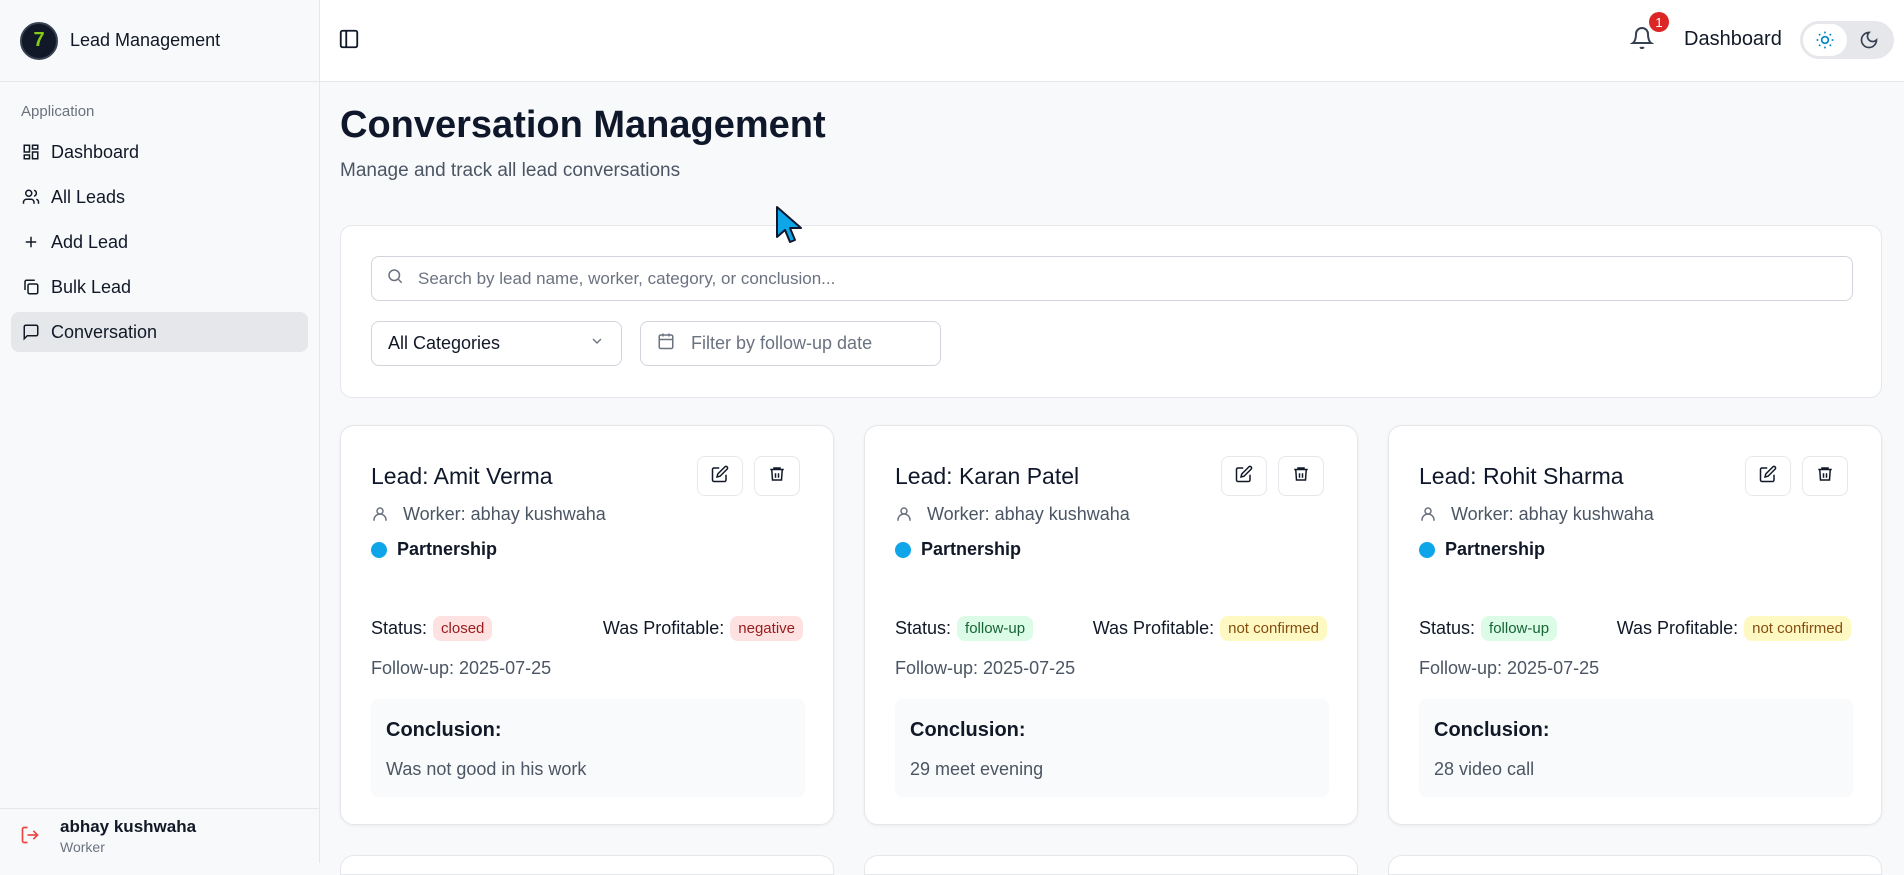 This screenshot has width=1904, height=875. Describe the element at coordinates (159, 332) in the screenshot. I see `sidebar-item-conversation: Conversation` at that location.